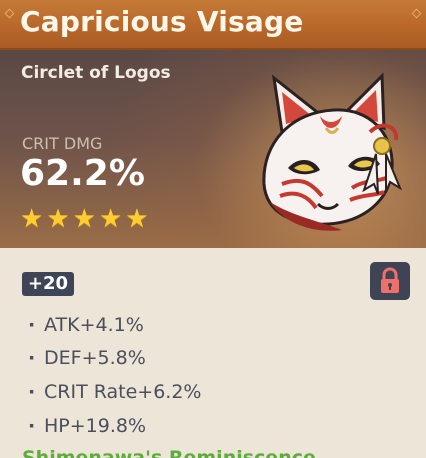 This screenshot has width=426, height=458. Describe the element at coordinates (332, 151) in the screenshot. I see `fox-mask-icon` at that location.